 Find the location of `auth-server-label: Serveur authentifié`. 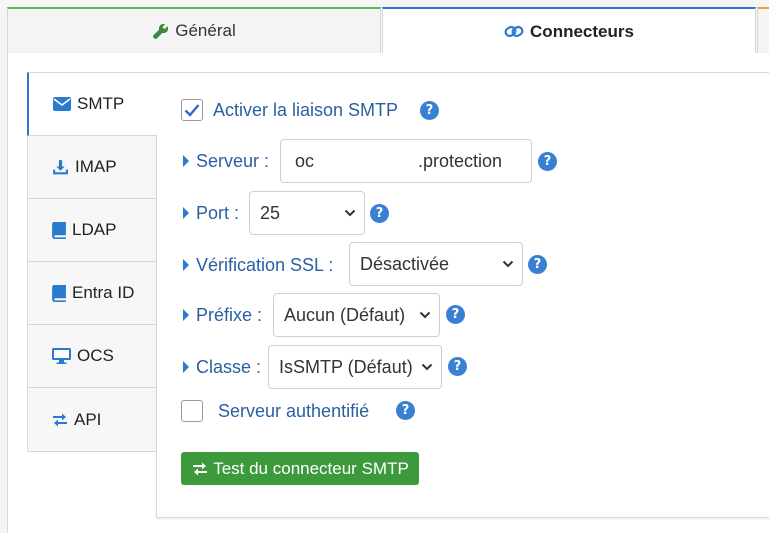

auth-server-label: Serveur authentifié is located at coordinates (293, 411).